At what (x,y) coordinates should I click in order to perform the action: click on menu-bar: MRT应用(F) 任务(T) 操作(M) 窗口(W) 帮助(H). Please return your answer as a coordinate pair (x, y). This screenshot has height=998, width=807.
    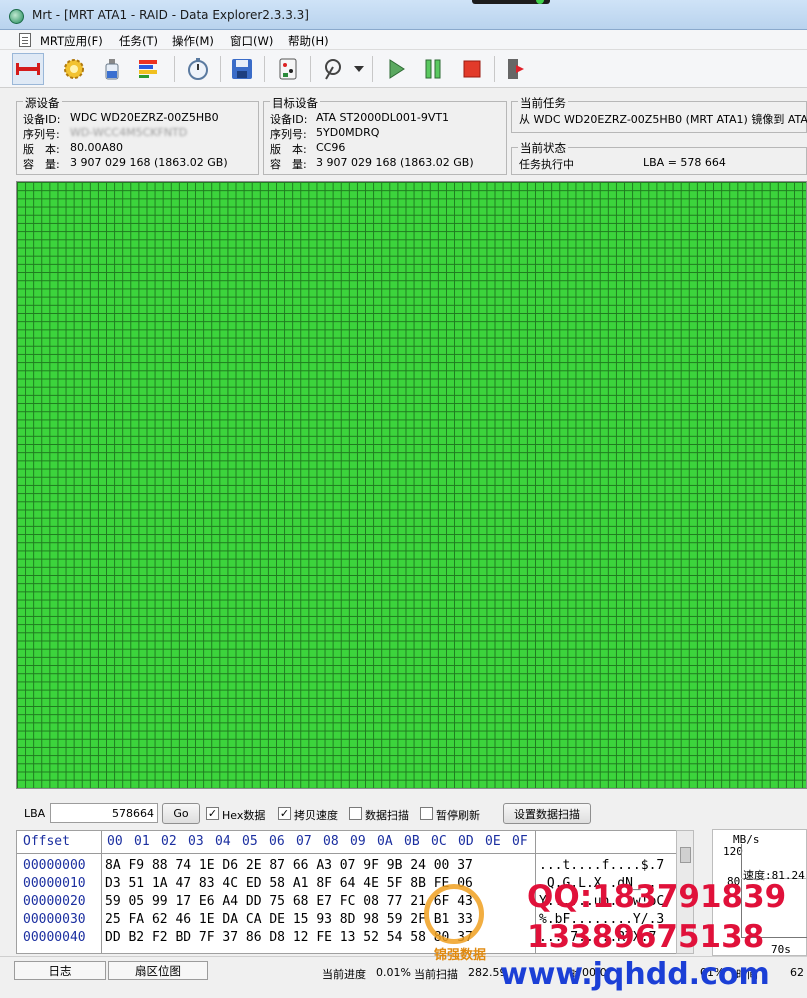
    Looking at the image, I should click on (403, 40).